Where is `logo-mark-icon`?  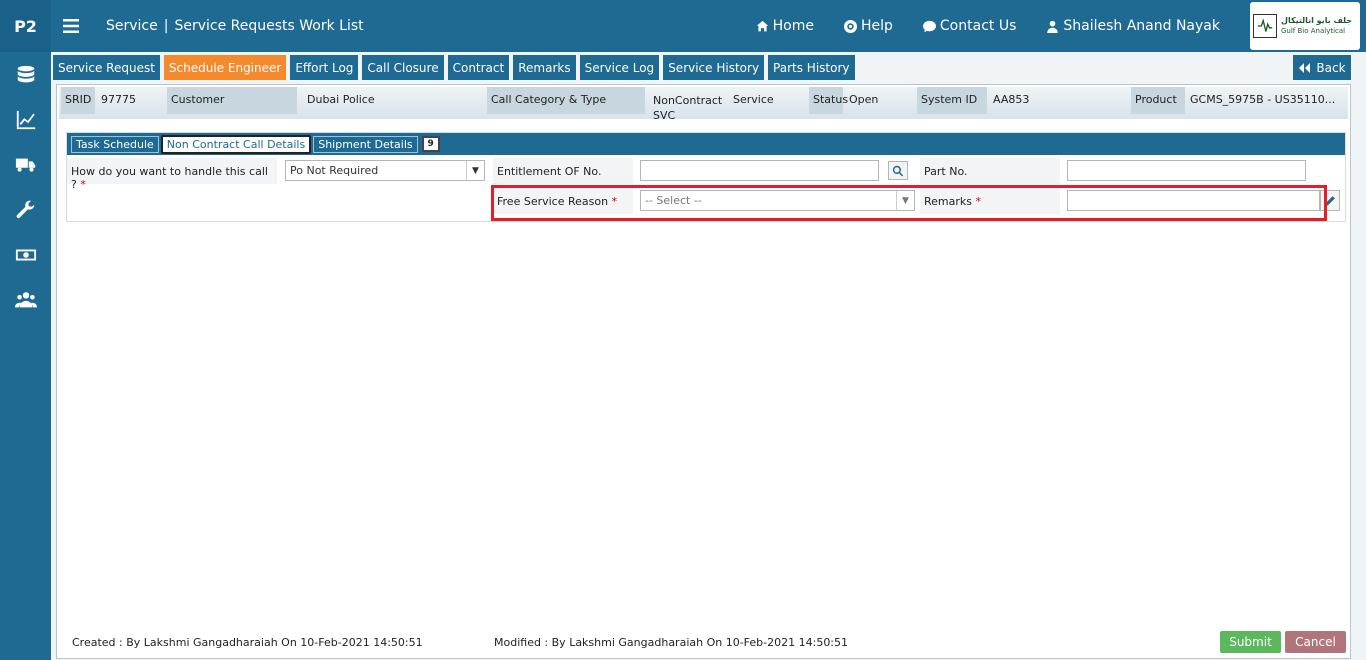 logo-mark-icon is located at coordinates (1265, 26).